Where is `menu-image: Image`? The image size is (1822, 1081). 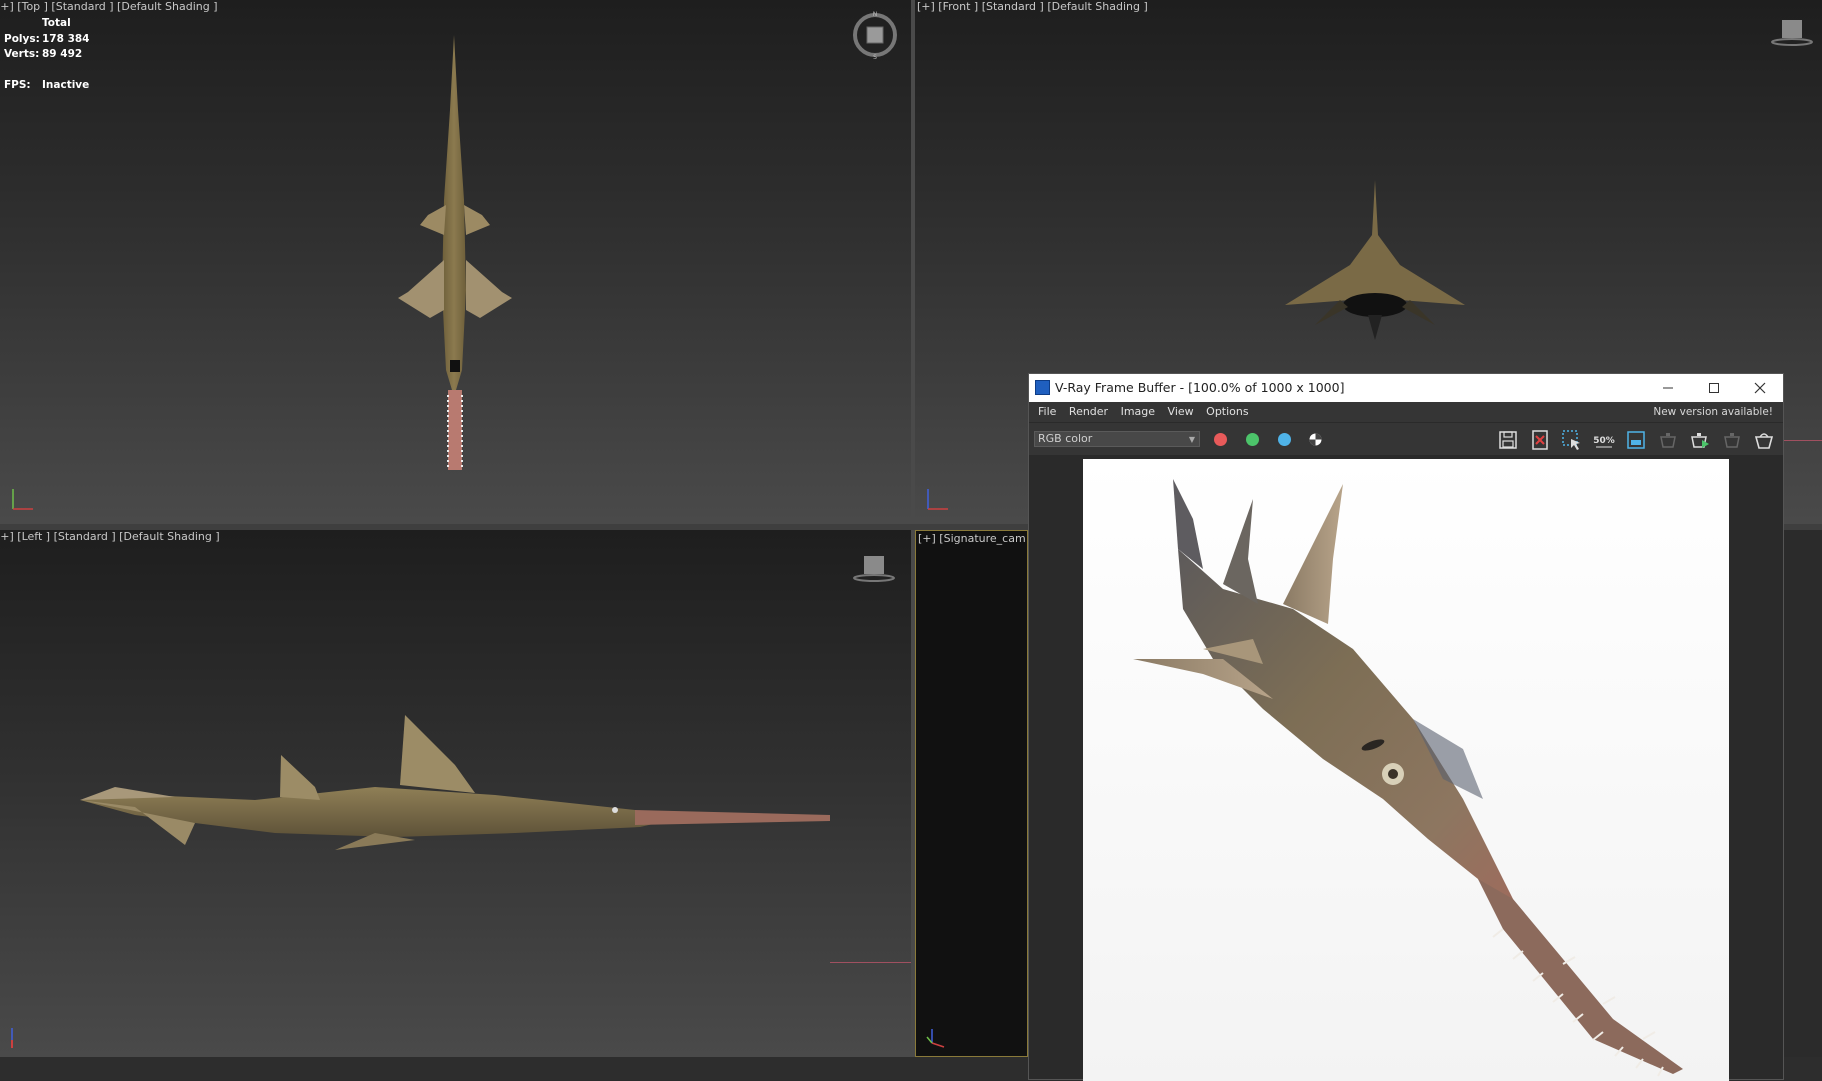 menu-image: Image is located at coordinates (1138, 411).